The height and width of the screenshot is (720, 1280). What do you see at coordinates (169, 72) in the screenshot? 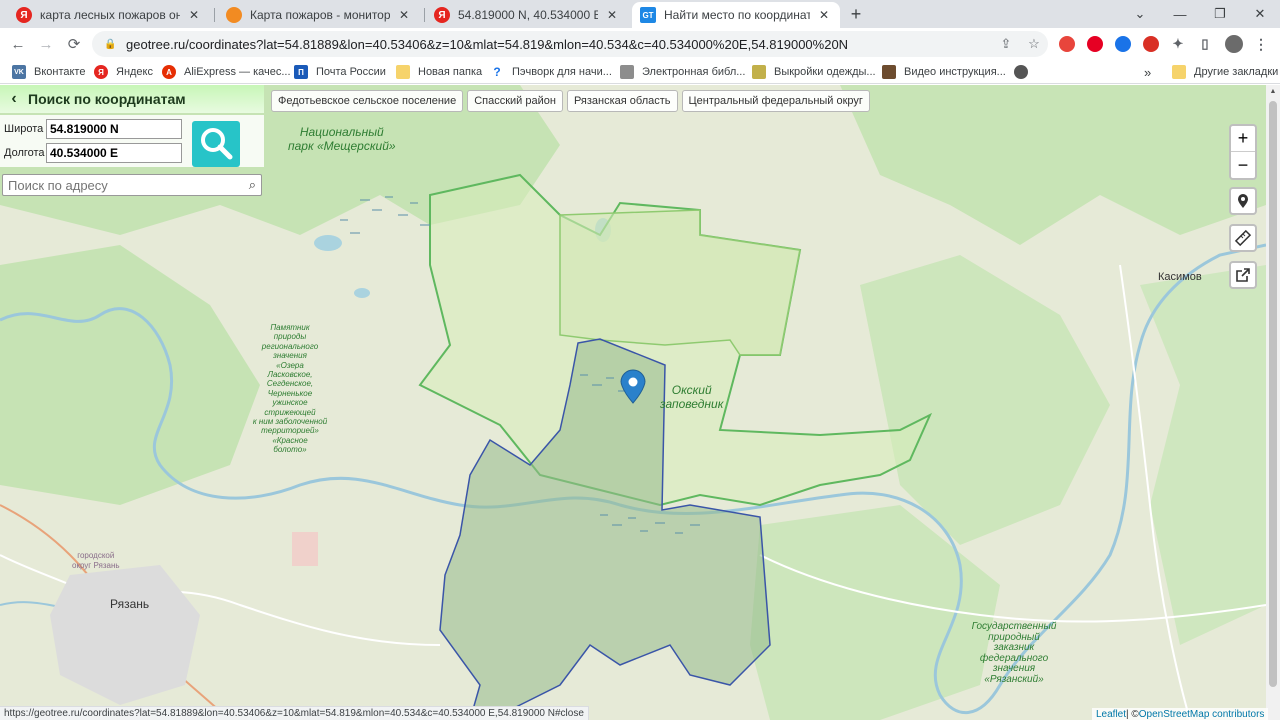
I see `aliexpress-icon: A` at bounding box center [169, 72].